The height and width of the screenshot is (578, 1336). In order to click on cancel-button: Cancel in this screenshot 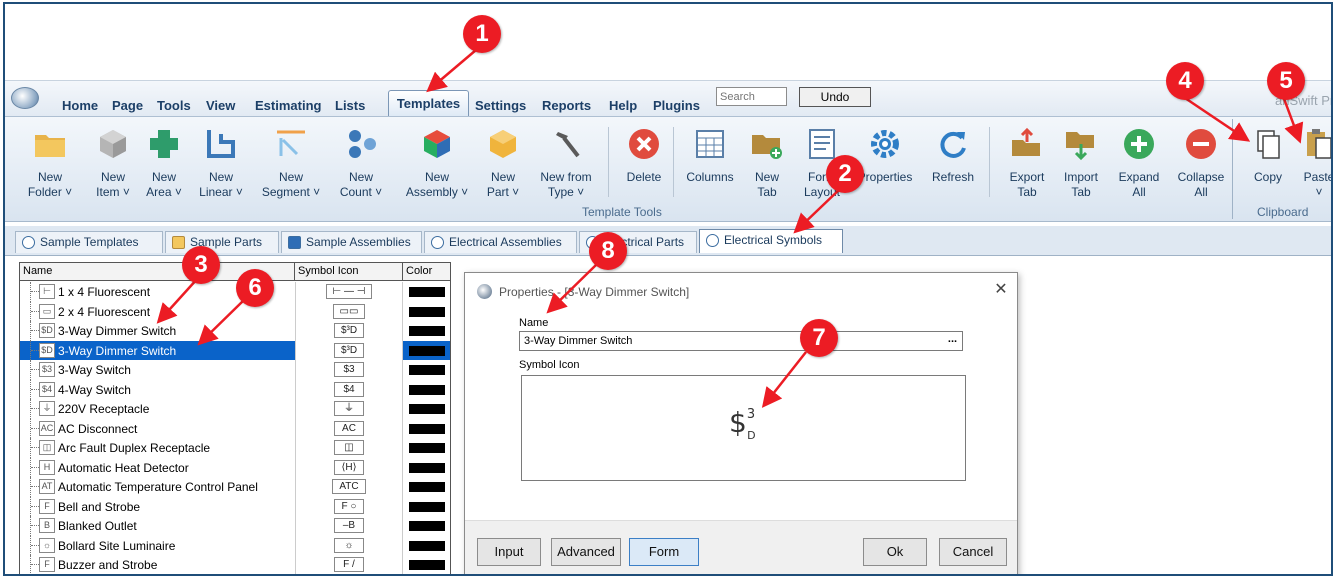, I will do `click(973, 552)`.